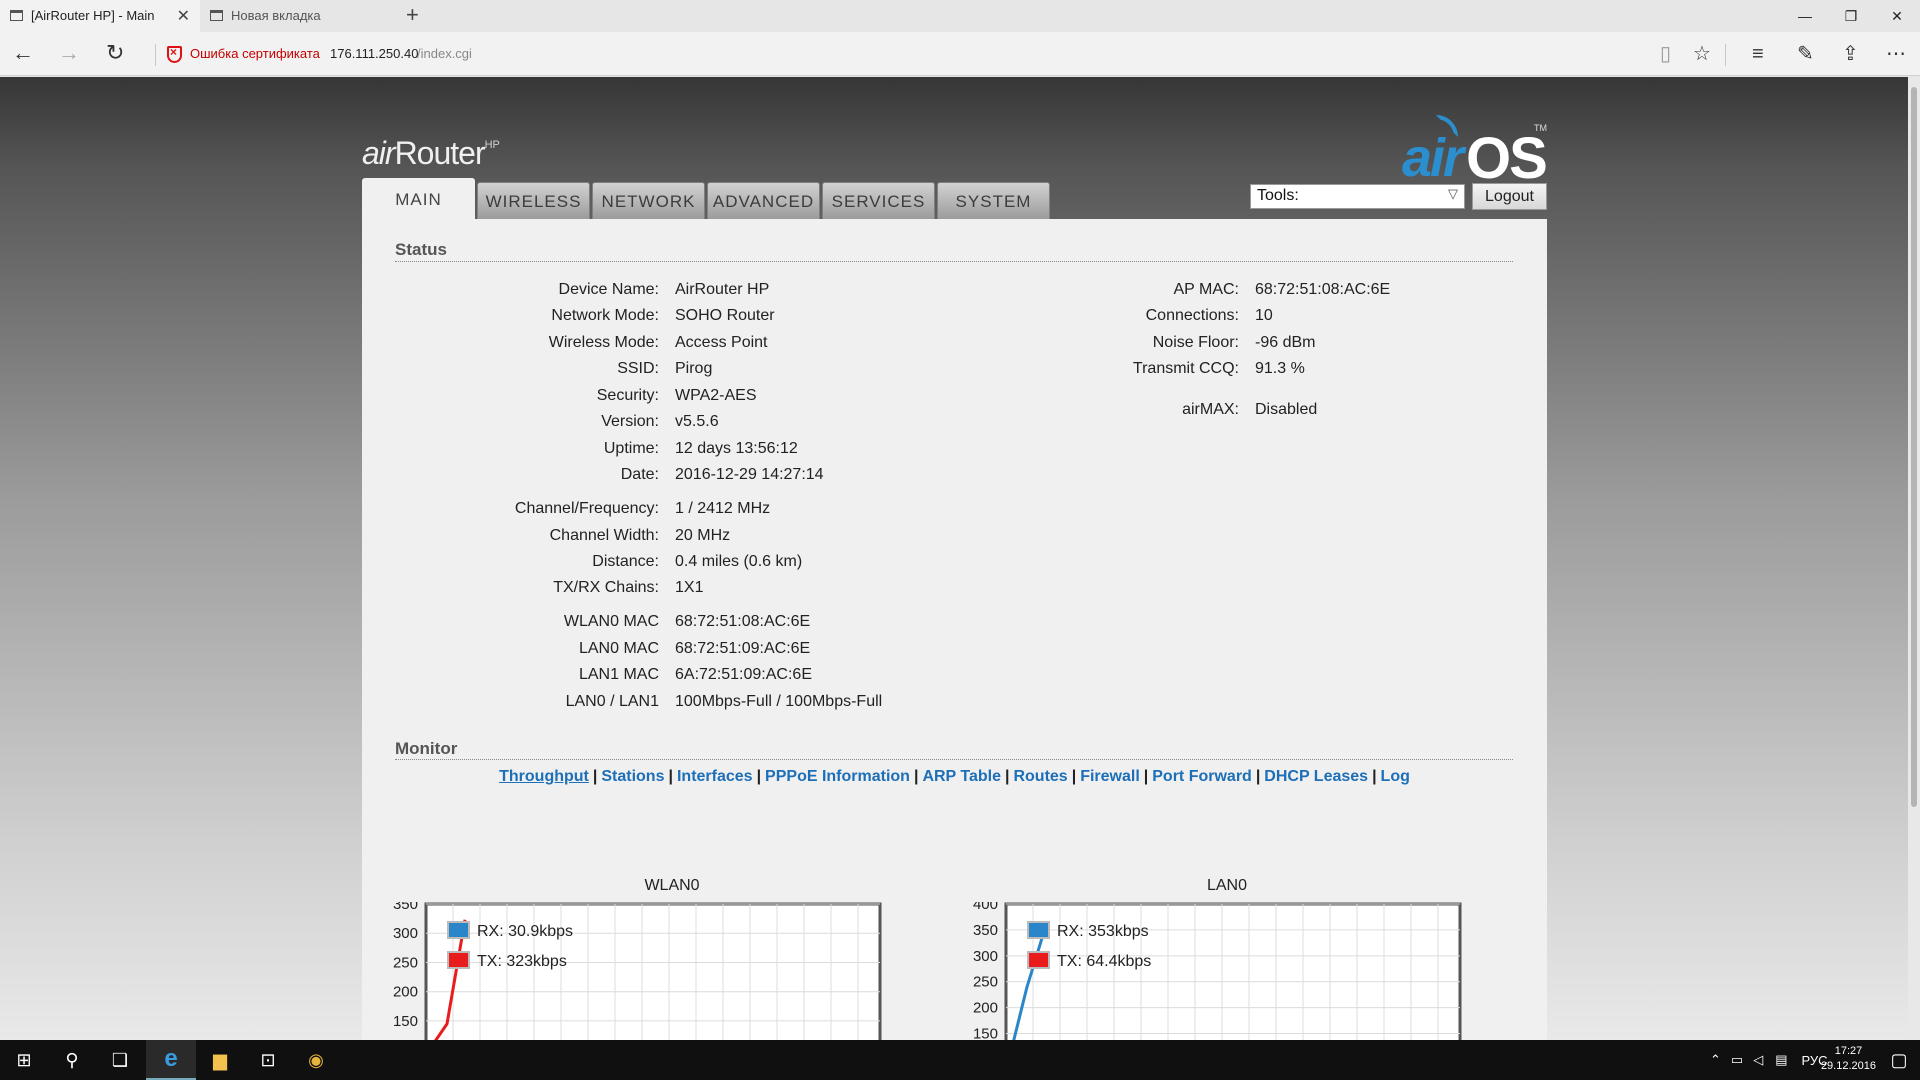 Image resolution: width=1920 pixels, height=1080 pixels. Describe the element at coordinates (216, 15) in the screenshot. I see `page-icon` at that location.